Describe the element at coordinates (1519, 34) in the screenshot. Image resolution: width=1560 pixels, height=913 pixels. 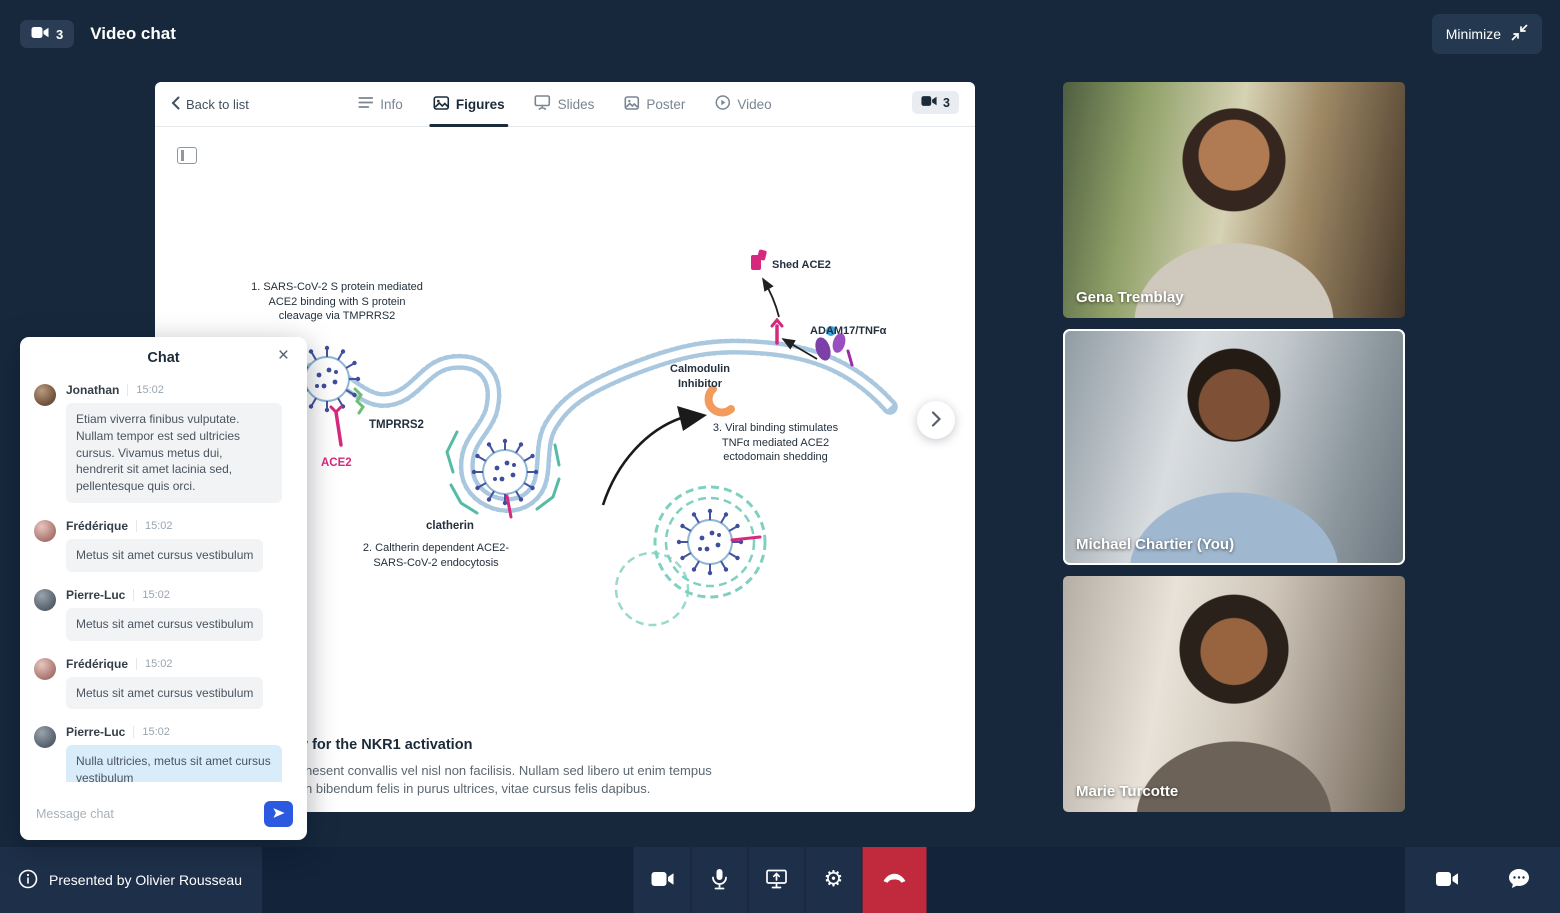
I see `minimize-icon` at that location.